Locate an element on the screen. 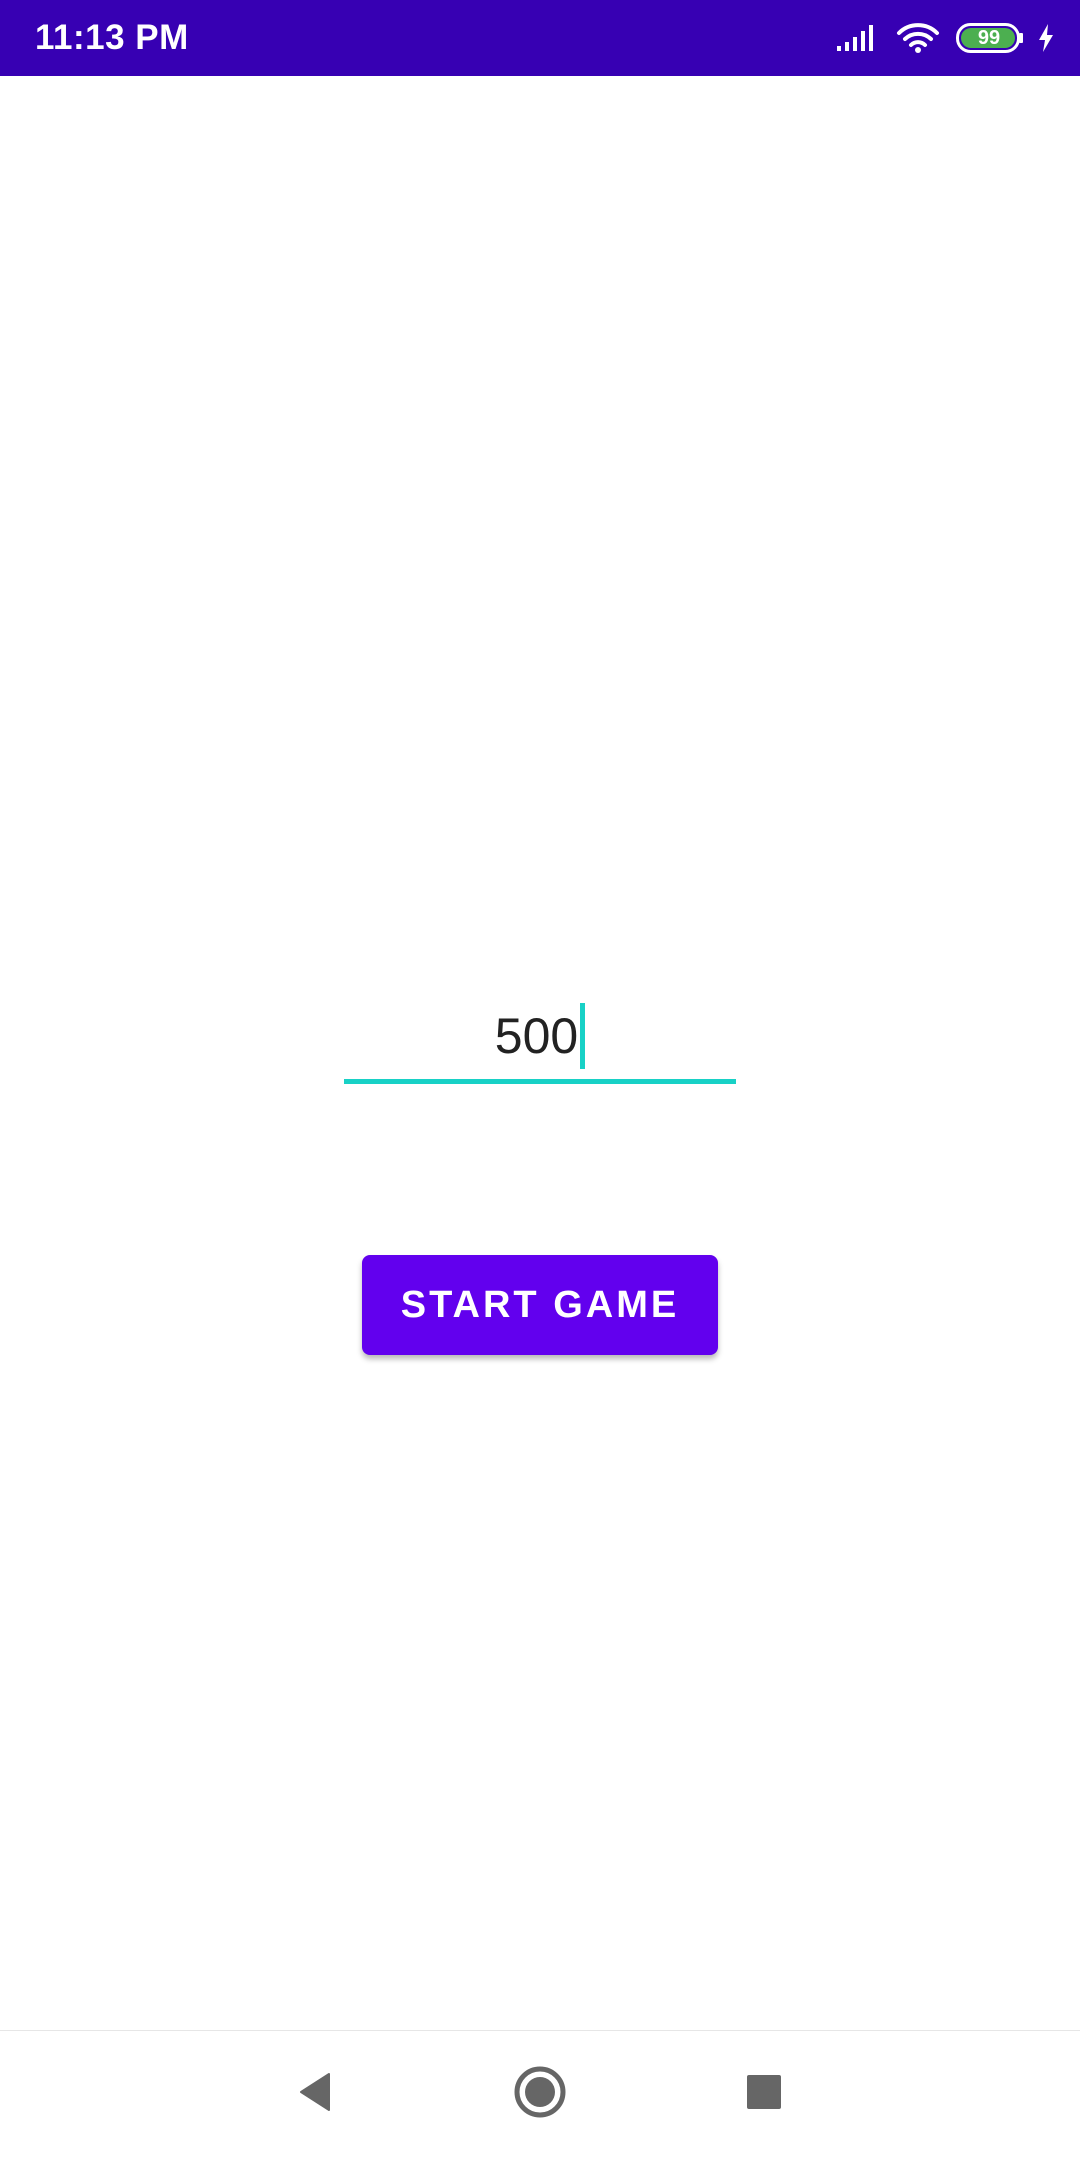 Image resolution: width=1080 pixels, height=2160 pixels. back-icon is located at coordinates (315, 2094).